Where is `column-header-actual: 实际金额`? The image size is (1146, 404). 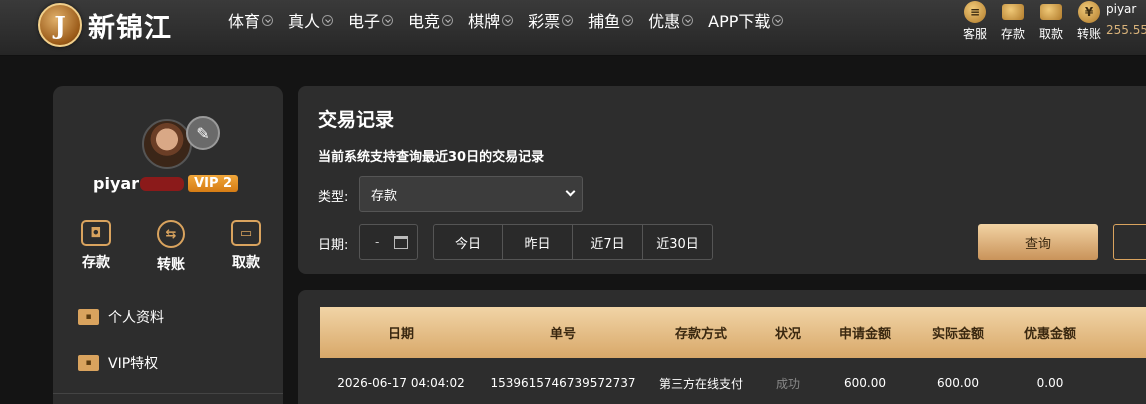 column-header-actual: 实际金额 is located at coordinates (957, 334).